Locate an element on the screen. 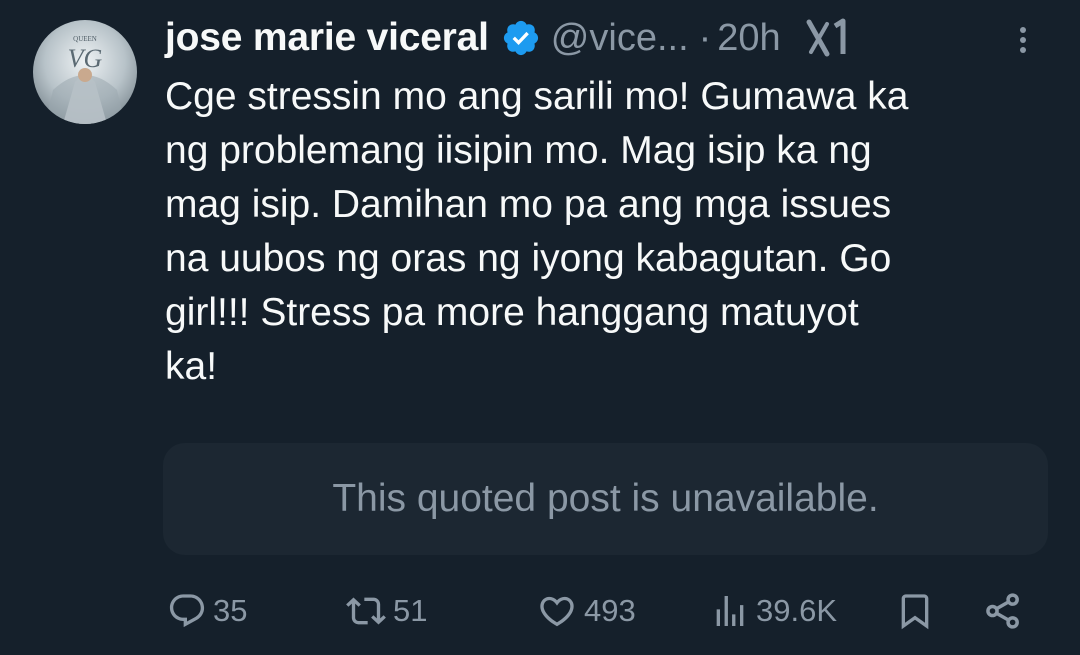  like-count: 493 is located at coordinates (610, 610).